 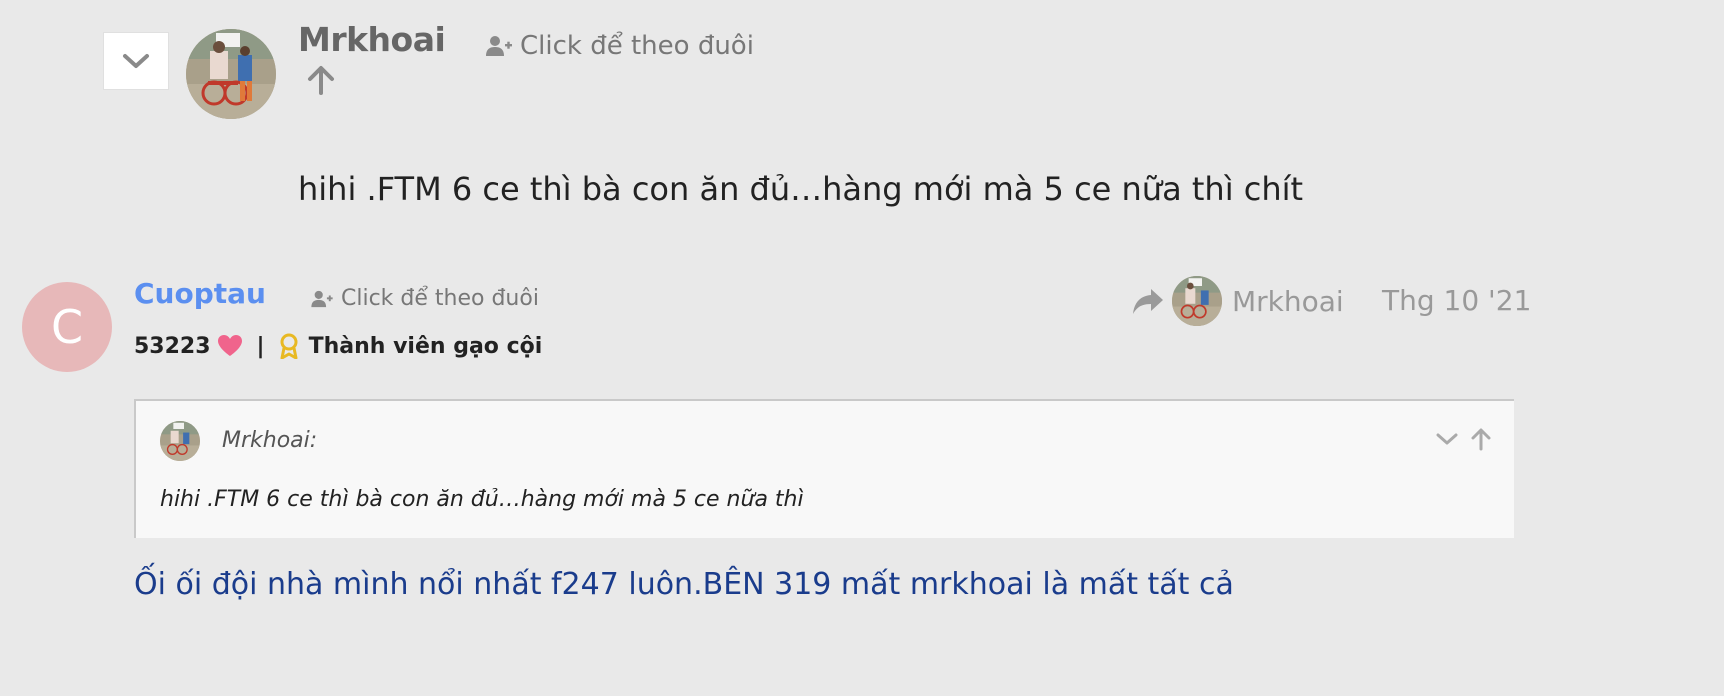 What do you see at coordinates (270, 440) in the screenshot?
I see `quote-author-name: Mrkhoai:` at bounding box center [270, 440].